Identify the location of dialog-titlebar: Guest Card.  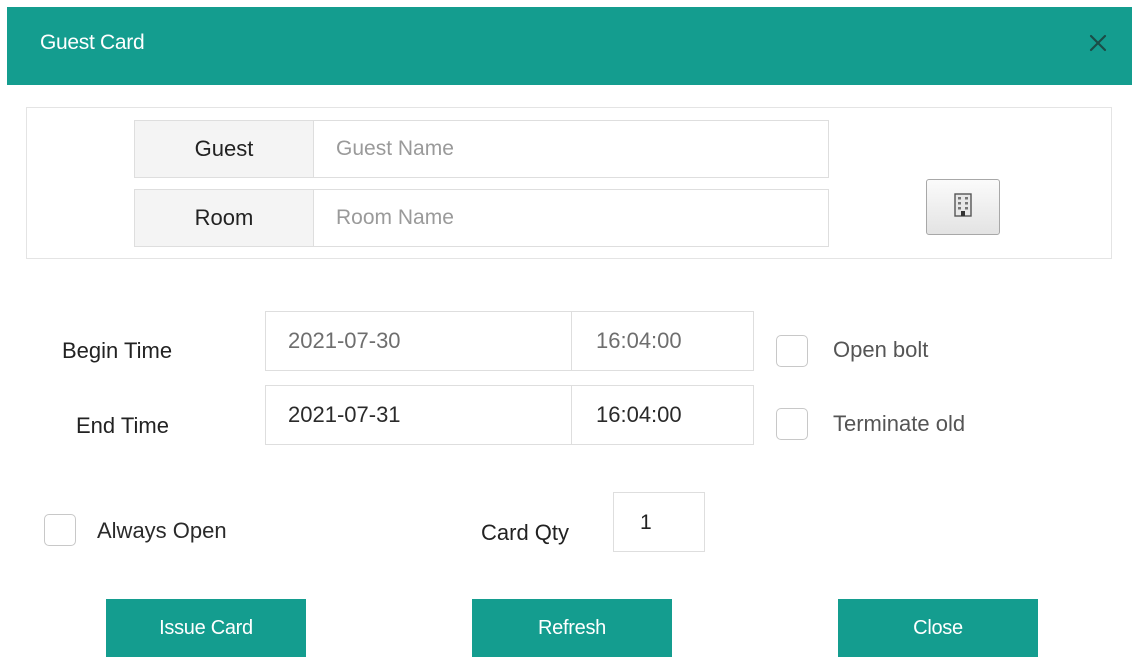
(569, 46).